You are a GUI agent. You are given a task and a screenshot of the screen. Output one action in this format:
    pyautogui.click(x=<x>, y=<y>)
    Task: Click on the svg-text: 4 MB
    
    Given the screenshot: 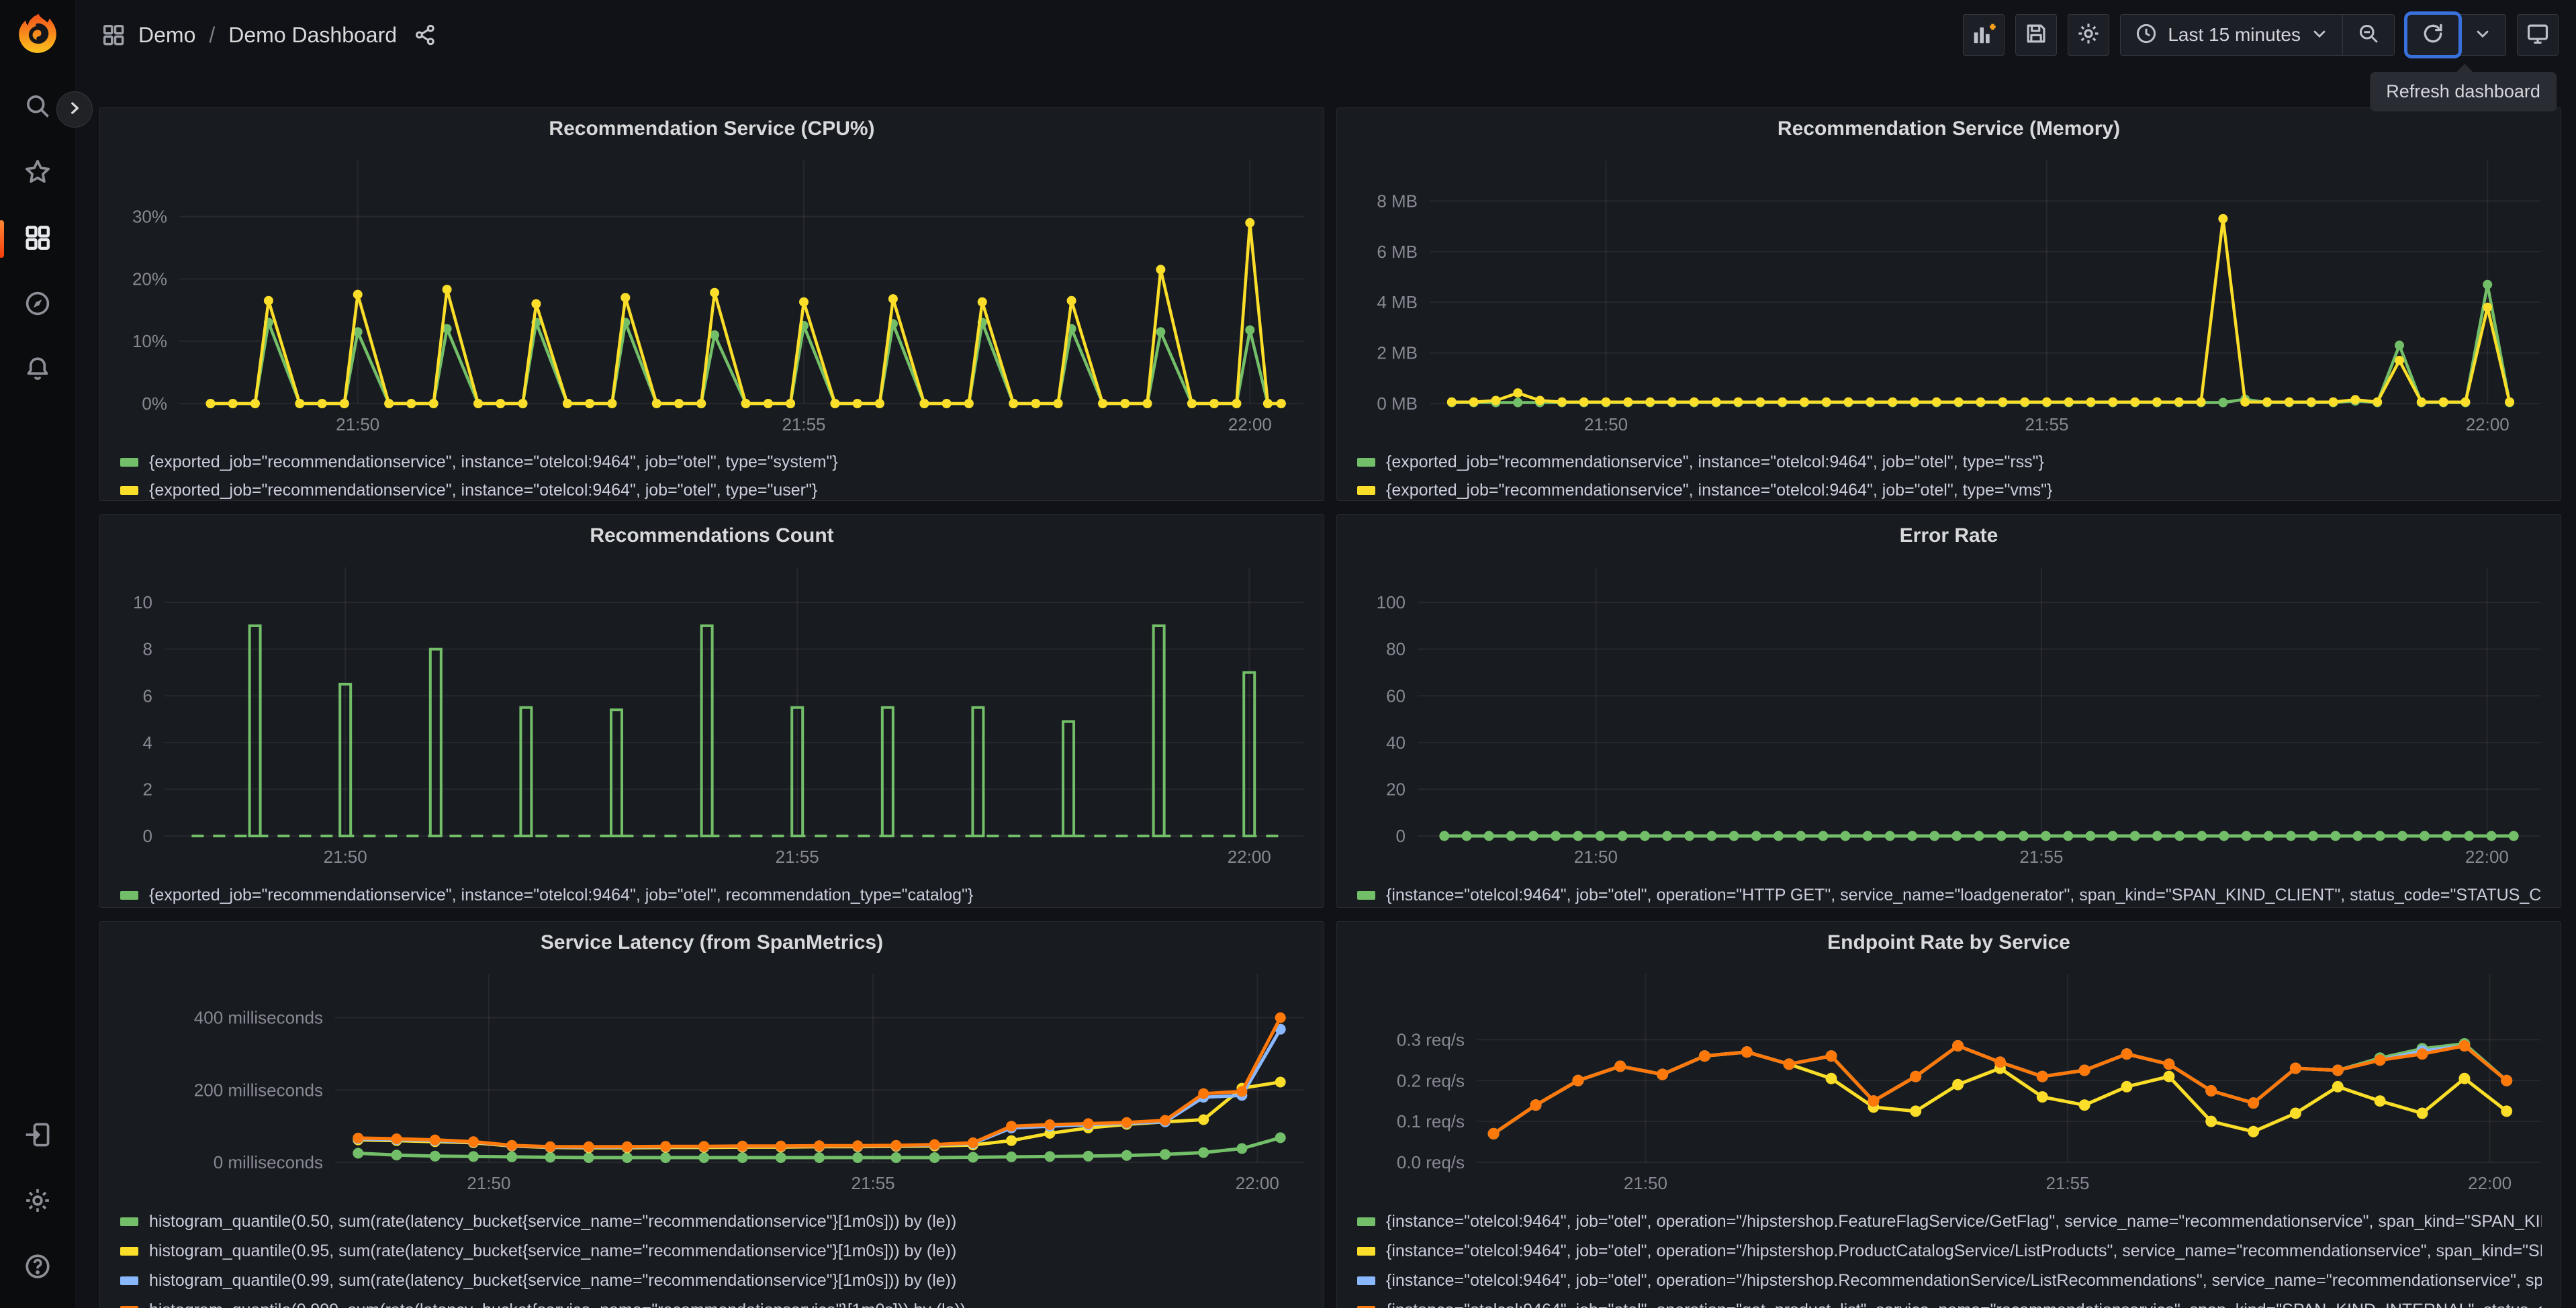 What is the action you would take?
    pyautogui.click(x=1397, y=302)
    